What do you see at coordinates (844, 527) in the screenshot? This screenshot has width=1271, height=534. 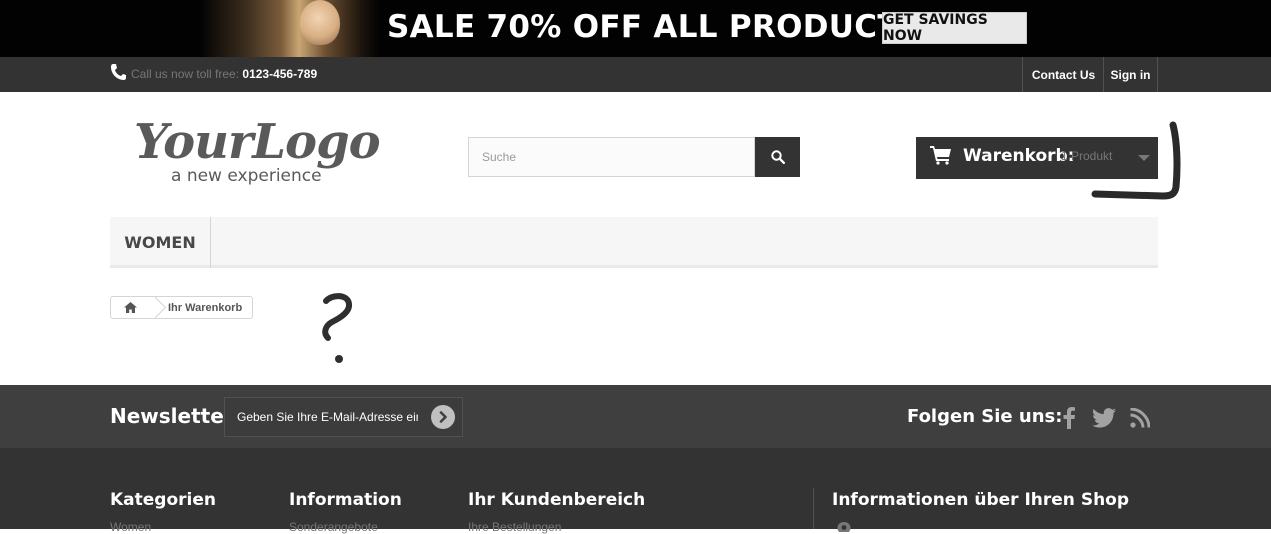 I see `map-pin-icon` at bounding box center [844, 527].